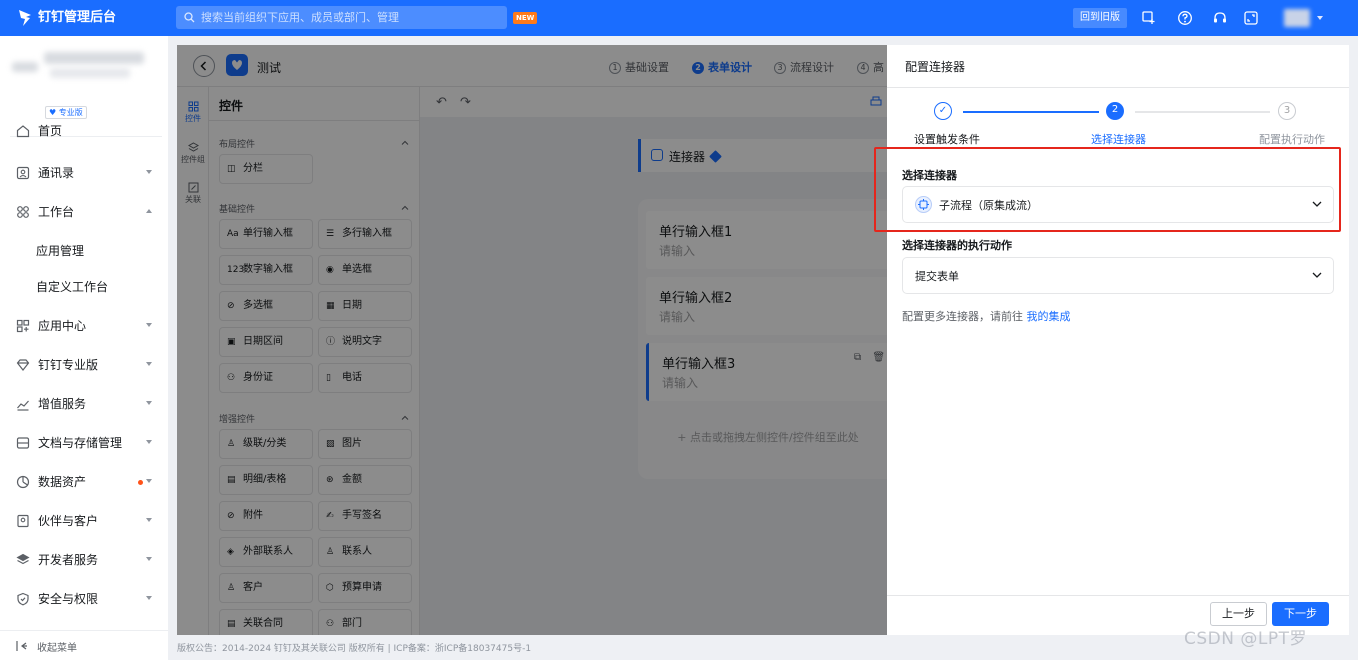 The width and height of the screenshot is (1358, 660). What do you see at coordinates (986, 316) in the screenshot?
I see `more-connectors-hint: 配置更多连接器，请前往 我的集成` at bounding box center [986, 316].